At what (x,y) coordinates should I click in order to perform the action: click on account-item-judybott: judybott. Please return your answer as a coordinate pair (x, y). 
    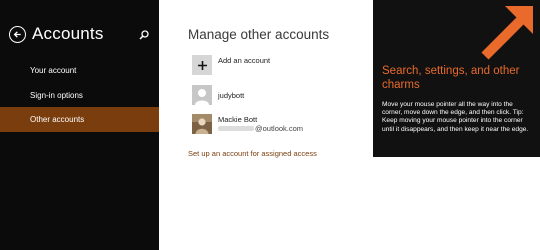
    Looking at the image, I should click on (218, 95).